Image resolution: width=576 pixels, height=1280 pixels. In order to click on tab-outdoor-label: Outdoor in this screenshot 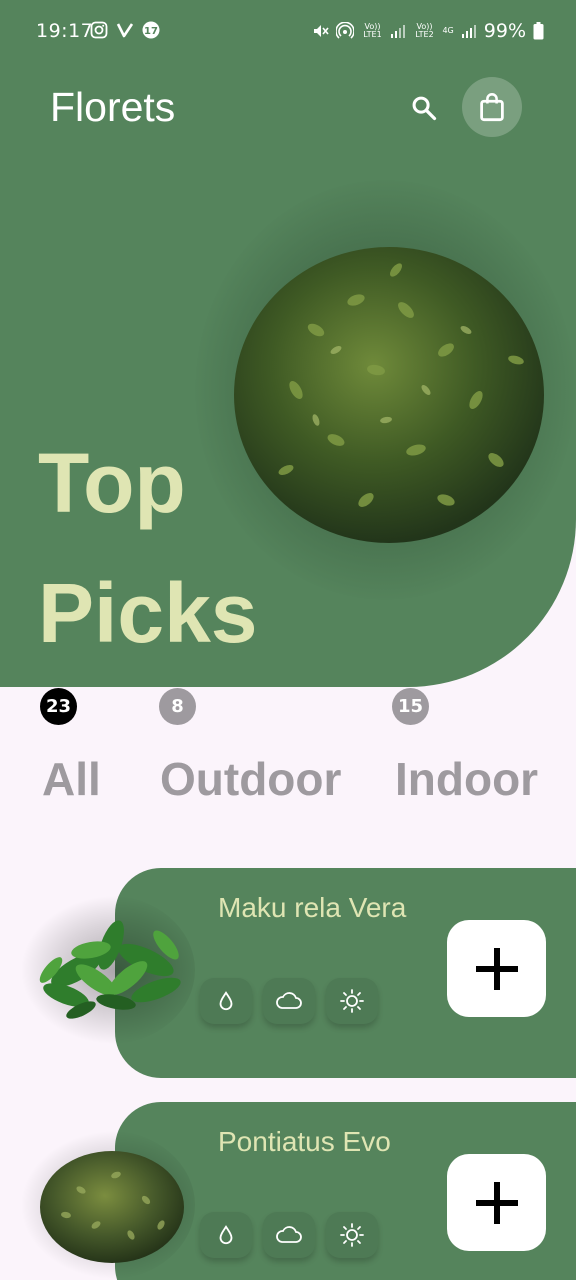, I will do `click(251, 779)`.